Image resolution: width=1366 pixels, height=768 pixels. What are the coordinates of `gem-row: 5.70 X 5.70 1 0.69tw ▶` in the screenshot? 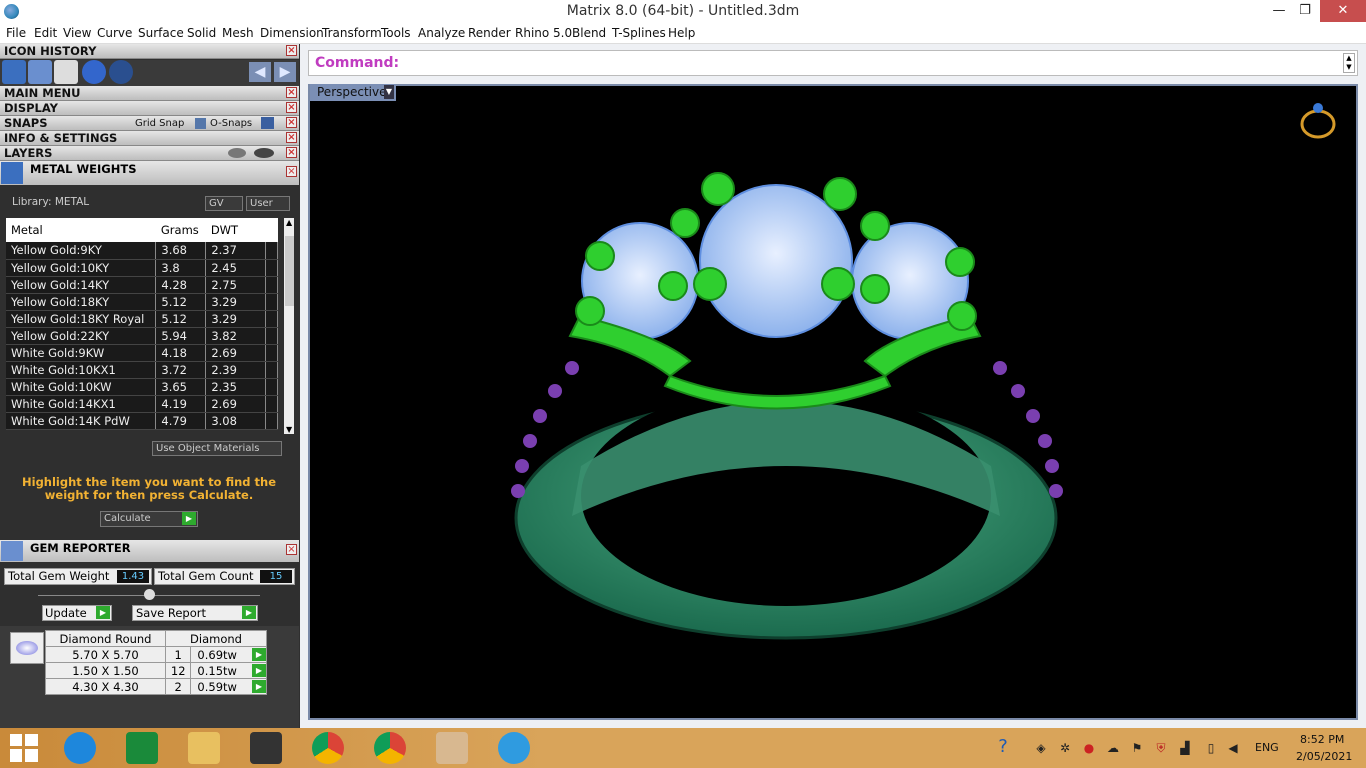 It's located at (156, 654).